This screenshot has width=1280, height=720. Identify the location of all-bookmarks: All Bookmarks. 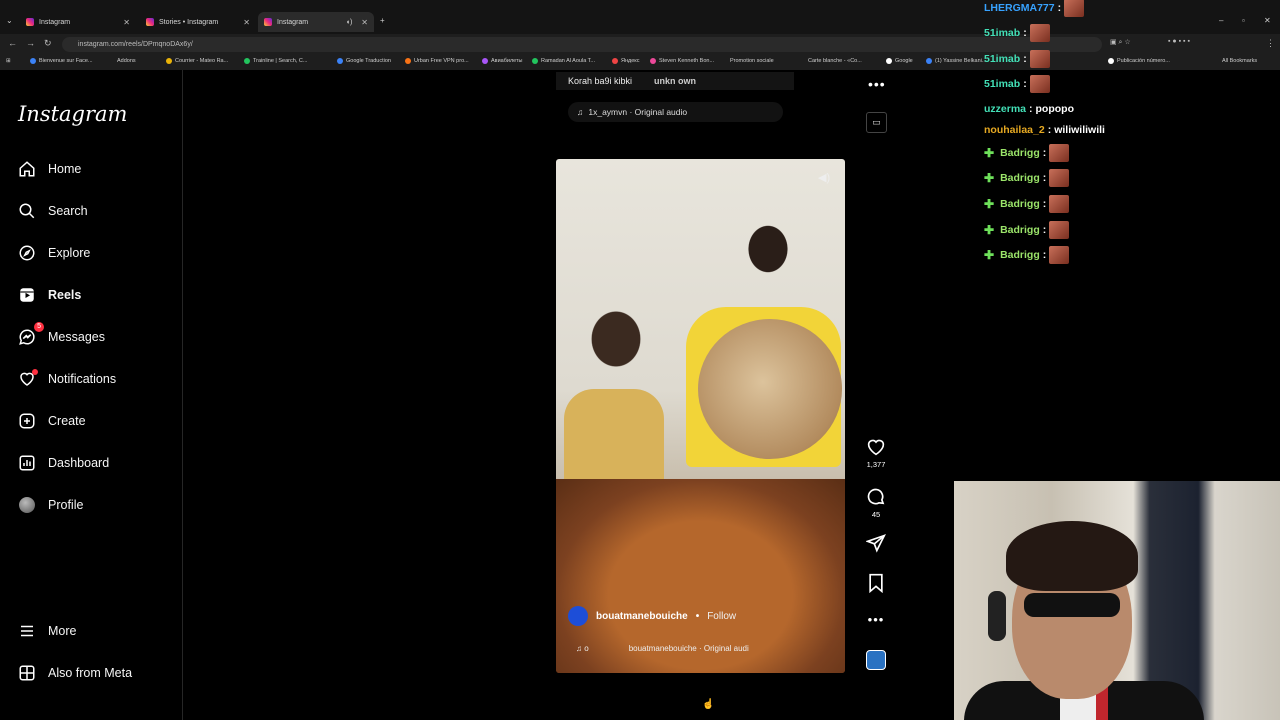
(1239, 61).